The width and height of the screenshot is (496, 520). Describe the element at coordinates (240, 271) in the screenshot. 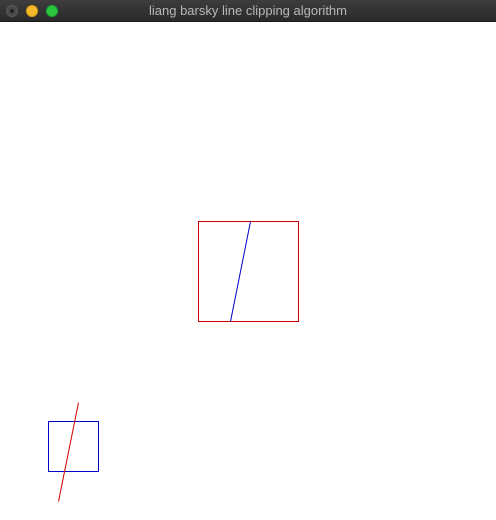

I see `clipped-line` at that location.